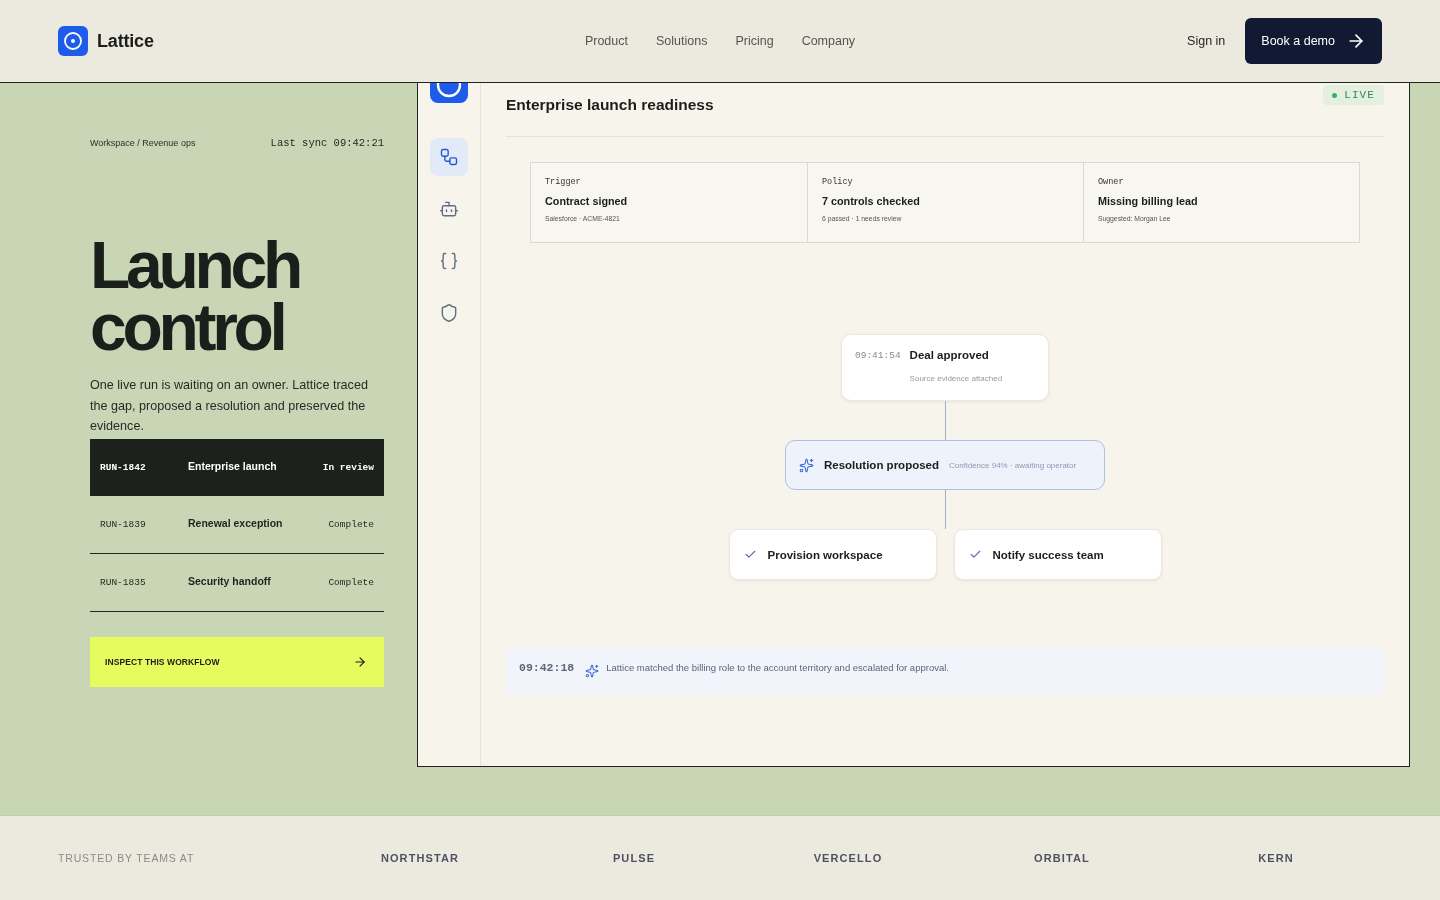 Image resolution: width=1440 pixels, height=900 pixels. Describe the element at coordinates (230, 580) in the screenshot. I see `run-name: Security handoff` at that location.